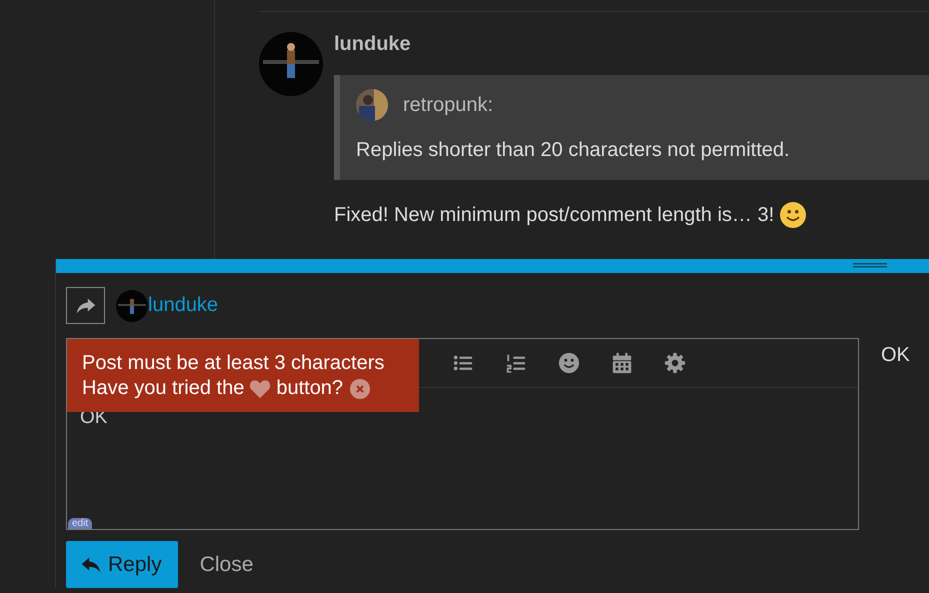  What do you see at coordinates (622, 363) in the screenshot?
I see `calendar-icon` at bounding box center [622, 363].